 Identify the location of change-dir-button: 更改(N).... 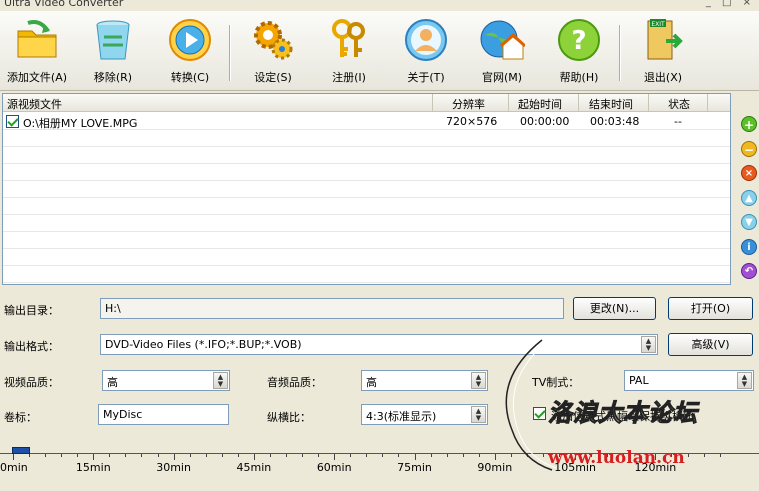
(614, 308).